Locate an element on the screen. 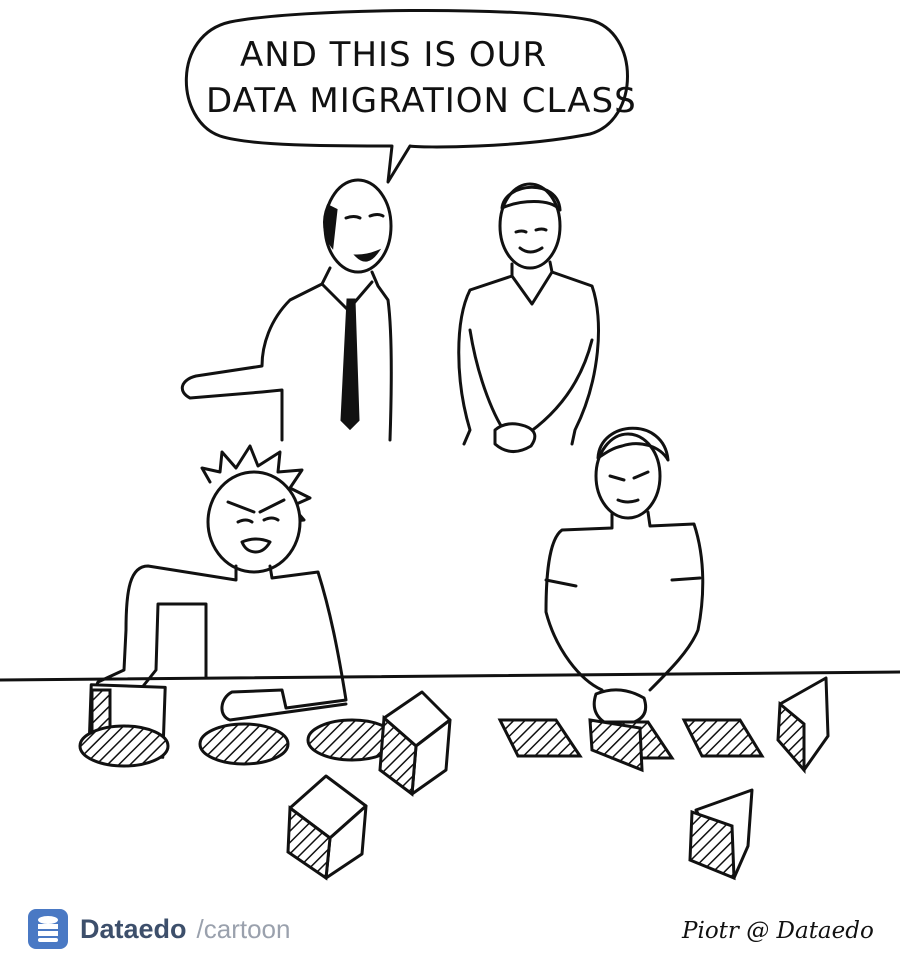 Image resolution: width=900 pixels, height=970 pixels. angry-student-figure is located at coordinates (217, 601).